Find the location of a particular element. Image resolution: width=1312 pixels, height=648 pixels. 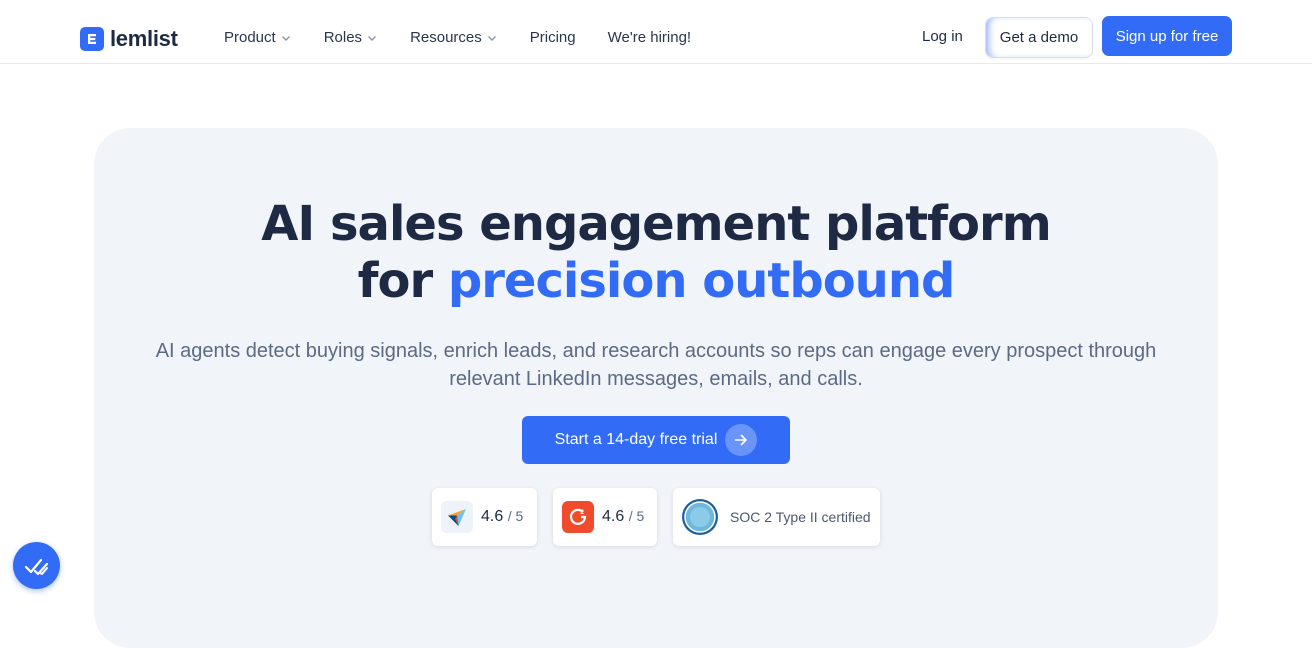

nav-item-pricing: Pricing is located at coordinates (553, 37).